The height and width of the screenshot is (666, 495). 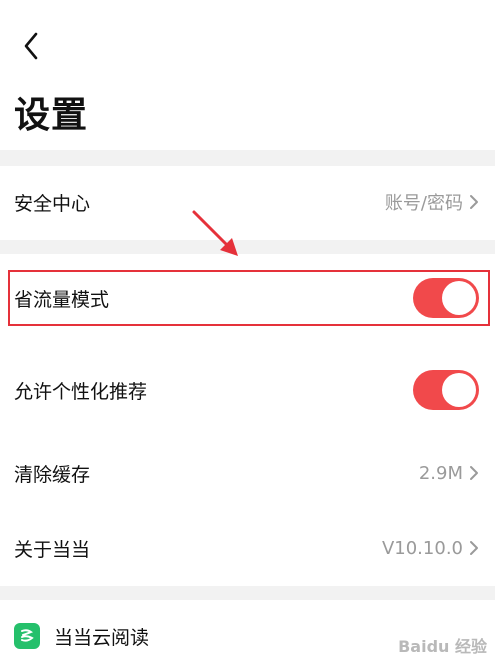 What do you see at coordinates (459, 390) in the screenshot?
I see `toggle-knob` at bounding box center [459, 390].